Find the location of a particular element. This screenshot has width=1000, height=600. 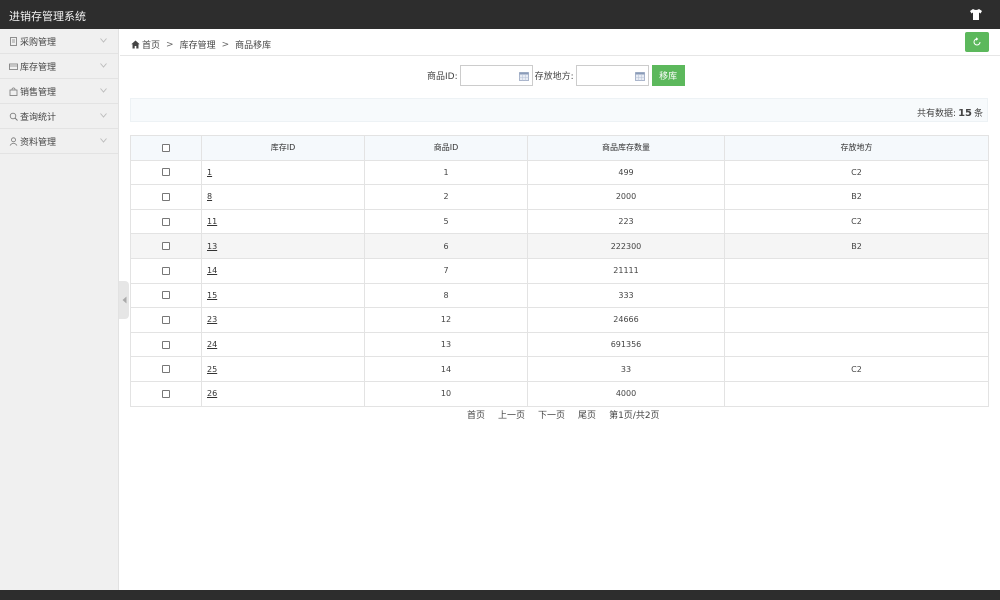

quantity-cell: 33 is located at coordinates (626, 369).